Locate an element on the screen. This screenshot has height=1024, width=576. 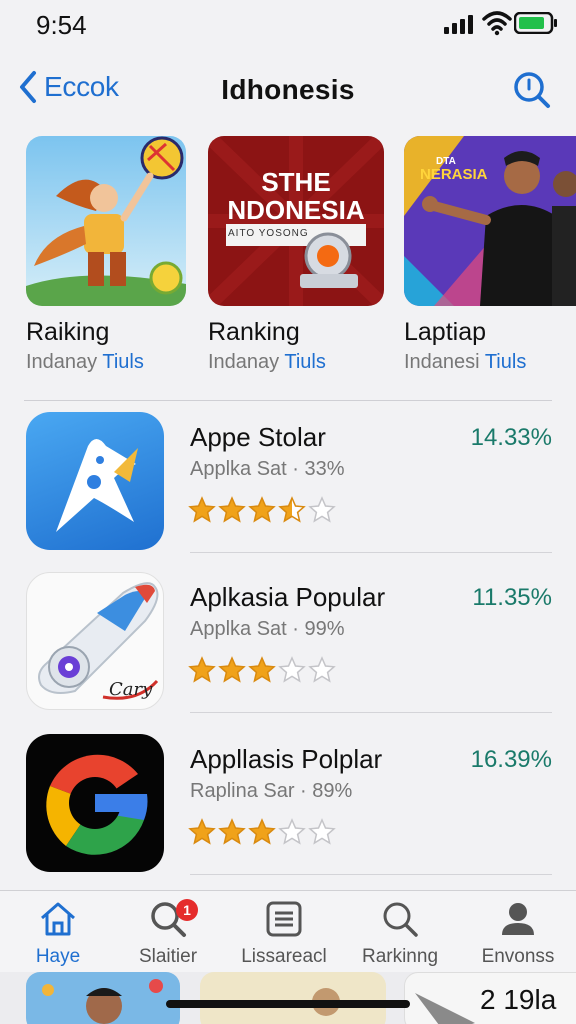
tab-home: Haye is located at coordinates (58, 933).